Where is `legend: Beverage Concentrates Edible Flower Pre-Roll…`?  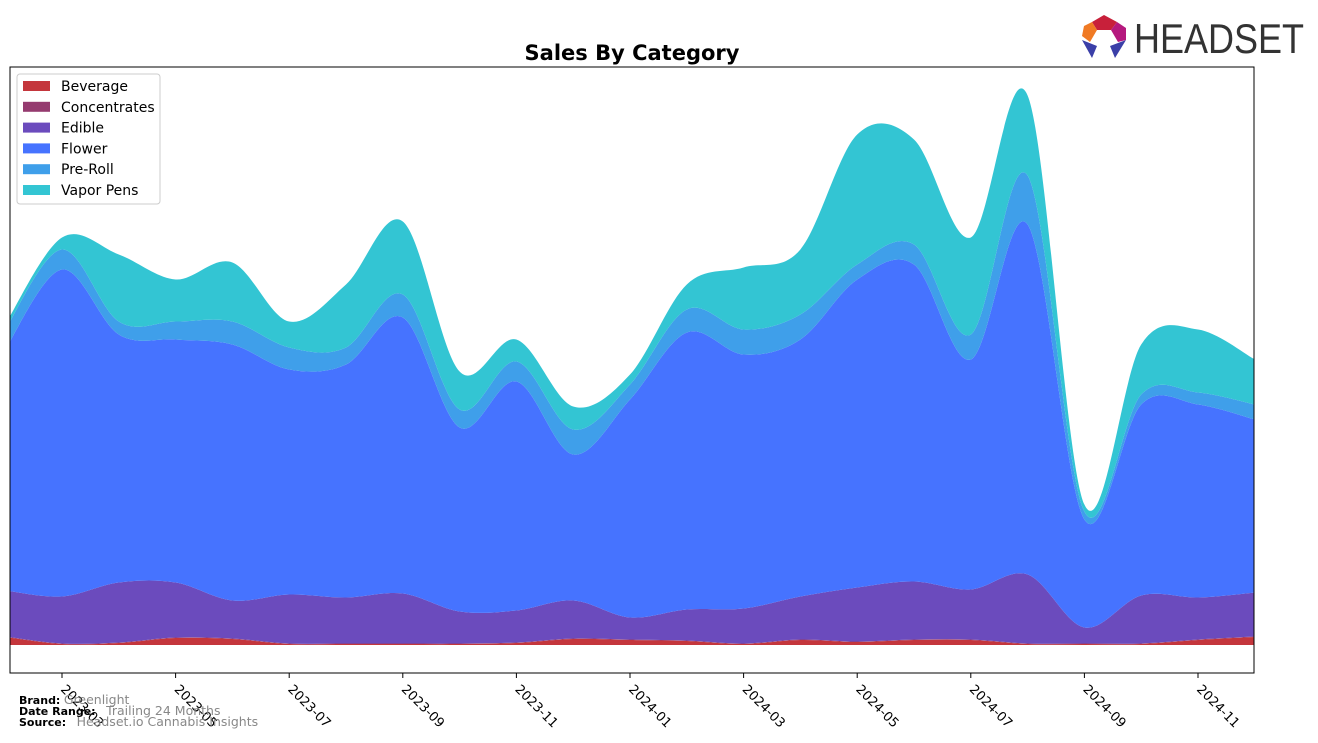
legend: Beverage Concentrates Edible Flower Pre-Roll… is located at coordinates (88, 139).